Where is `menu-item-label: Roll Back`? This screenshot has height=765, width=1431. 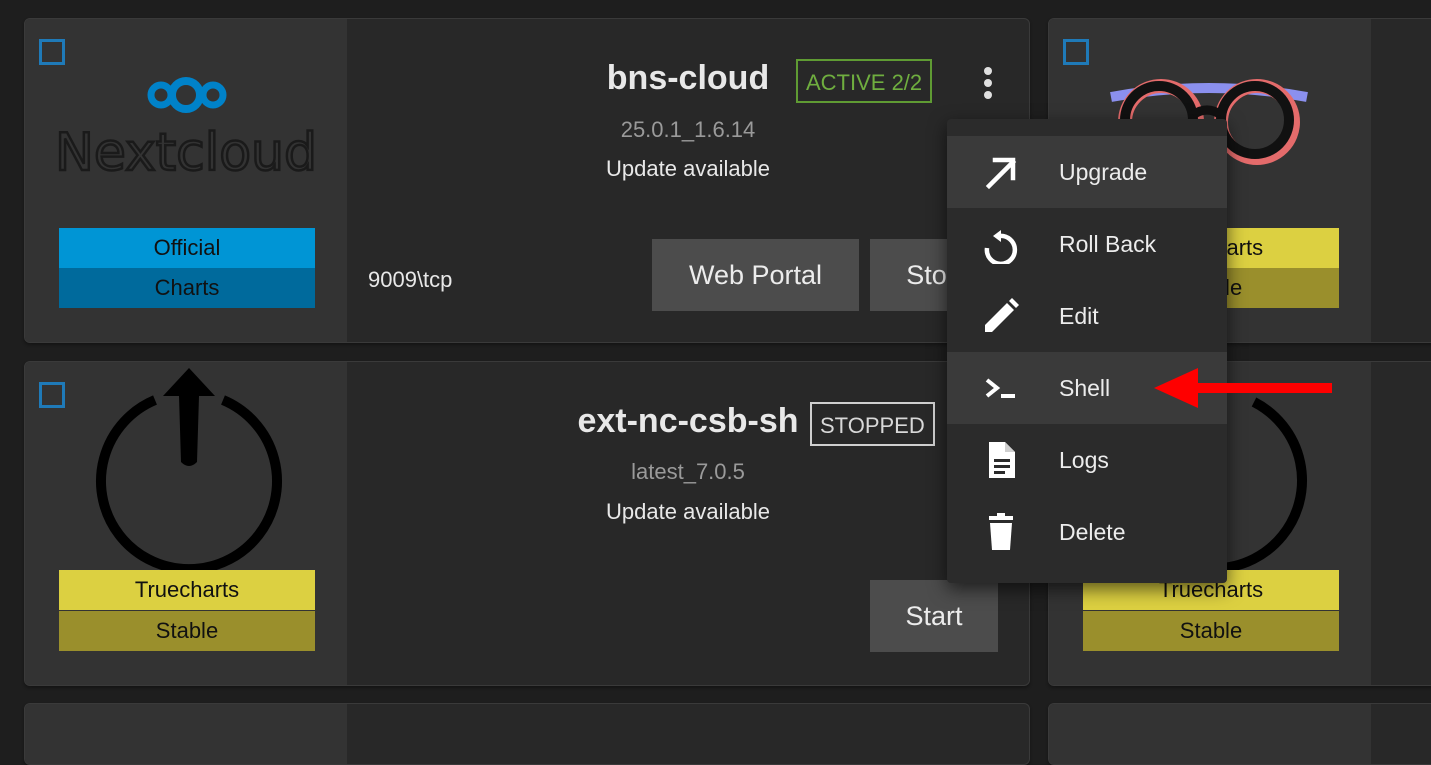
menu-item-label: Roll Back is located at coordinates (1108, 244).